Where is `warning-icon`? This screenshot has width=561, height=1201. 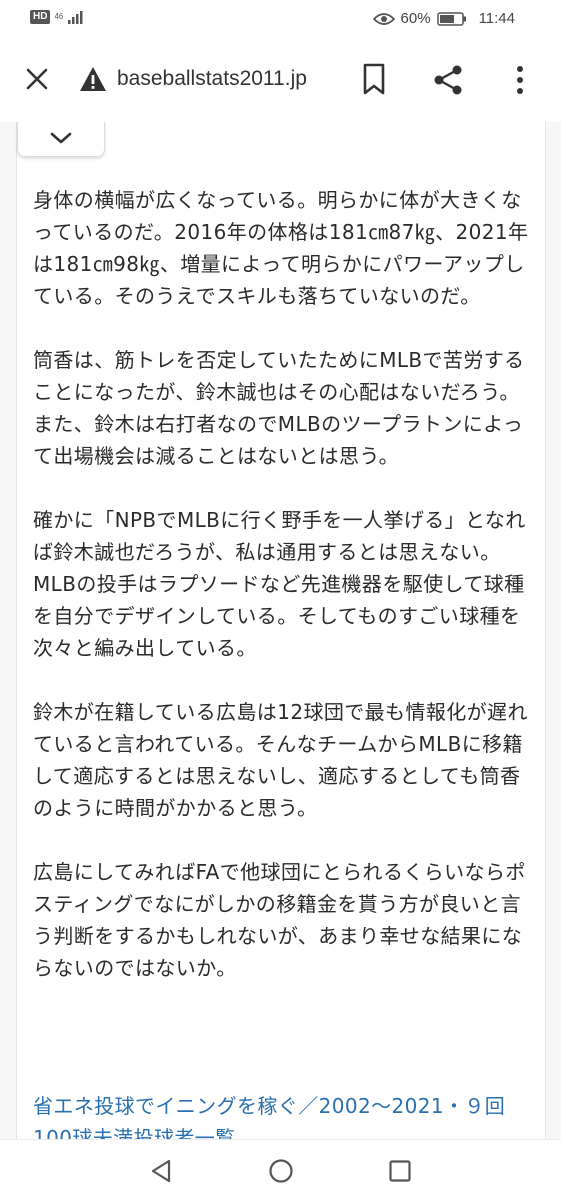
warning-icon is located at coordinates (93, 79).